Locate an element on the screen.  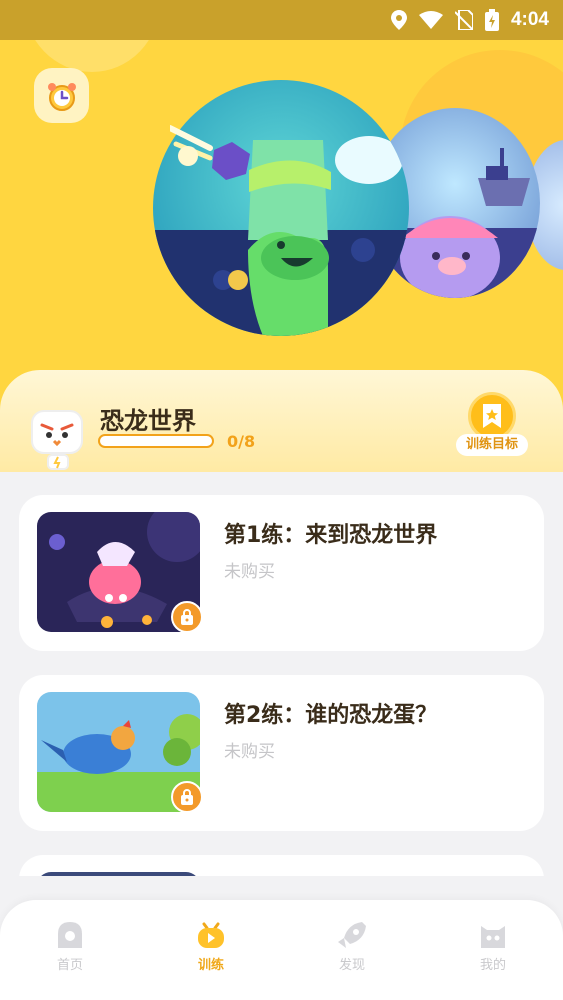
home-icon is located at coordinates (70, 935).